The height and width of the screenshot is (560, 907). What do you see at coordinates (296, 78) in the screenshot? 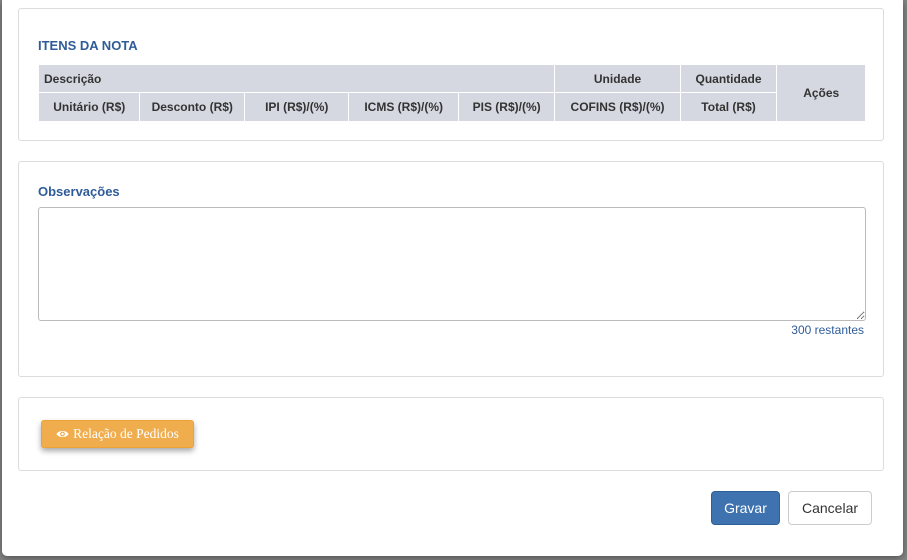
I see `col-descricao: Descrição` at bounding box center [296, 78].